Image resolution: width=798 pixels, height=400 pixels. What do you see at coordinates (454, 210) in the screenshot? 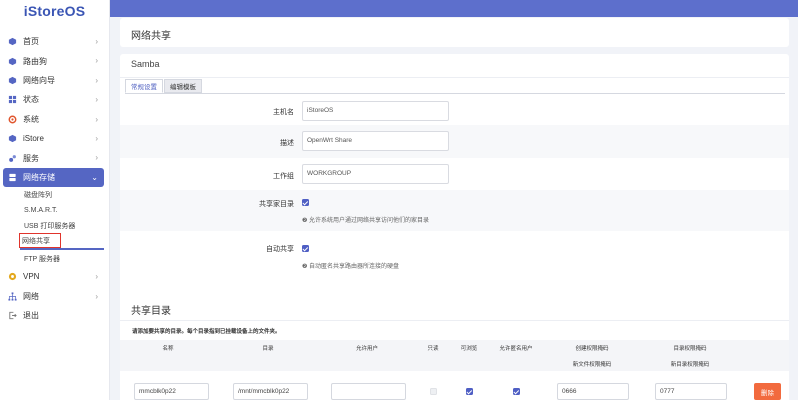
I see `form-row-share-homes: 共享家目录 ❷ 允许系统用户通过网络共享访问他们的家目录` at bounding box center [454, 210].